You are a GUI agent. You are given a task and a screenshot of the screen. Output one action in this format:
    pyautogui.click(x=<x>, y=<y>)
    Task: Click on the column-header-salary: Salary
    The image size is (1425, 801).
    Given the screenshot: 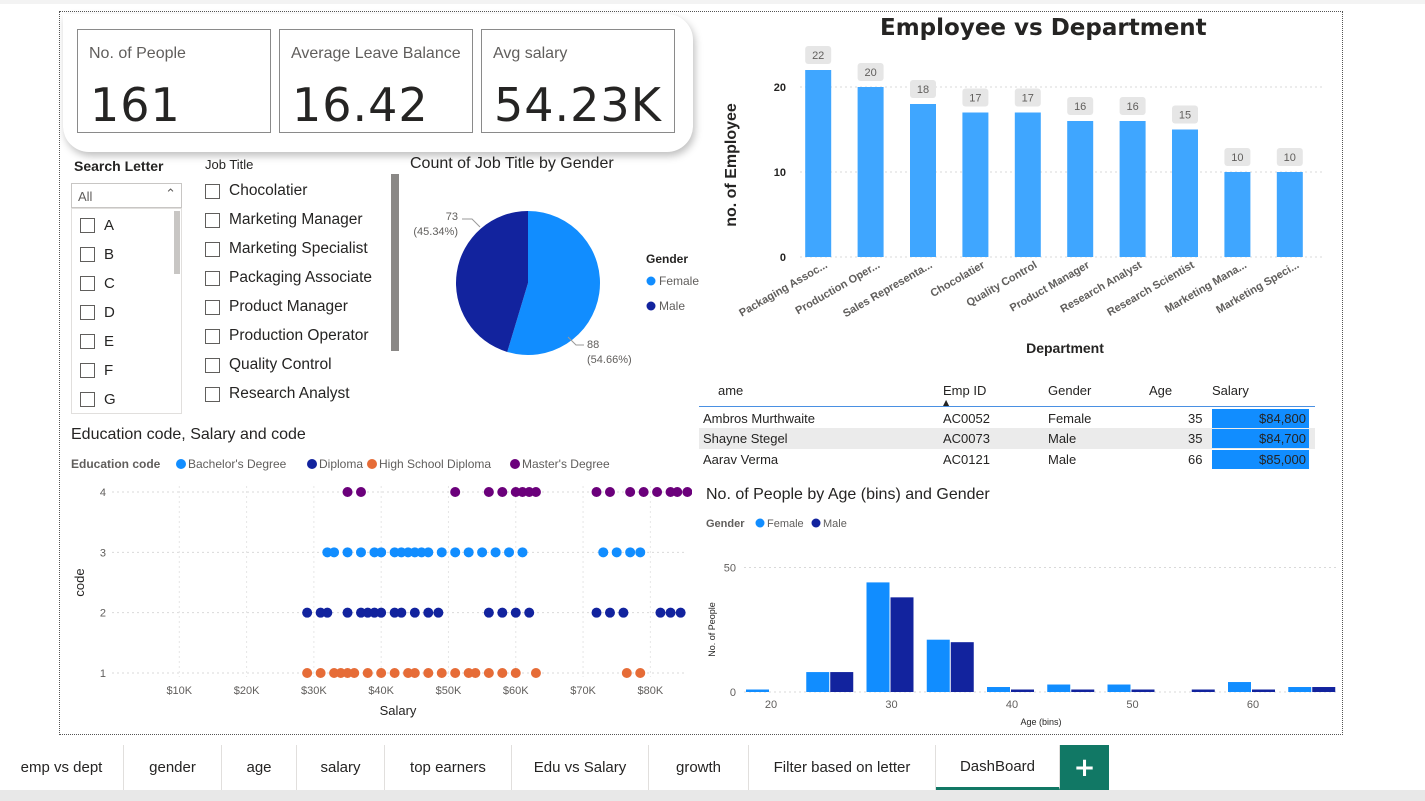 What is the action you would take?
    pyautogui.click(x=1230, y=390)
    